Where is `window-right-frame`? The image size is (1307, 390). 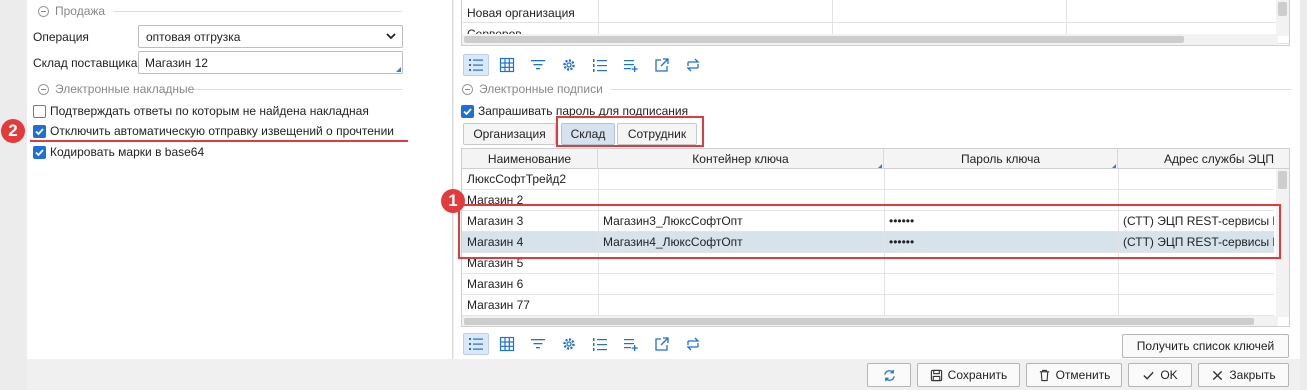 window-right-frame is located at coordinates (1303, 195).